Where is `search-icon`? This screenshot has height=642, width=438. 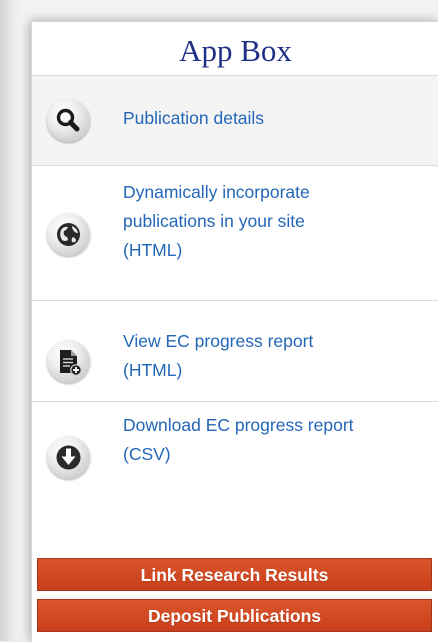
search-icon is located at coordinates (68, 120).